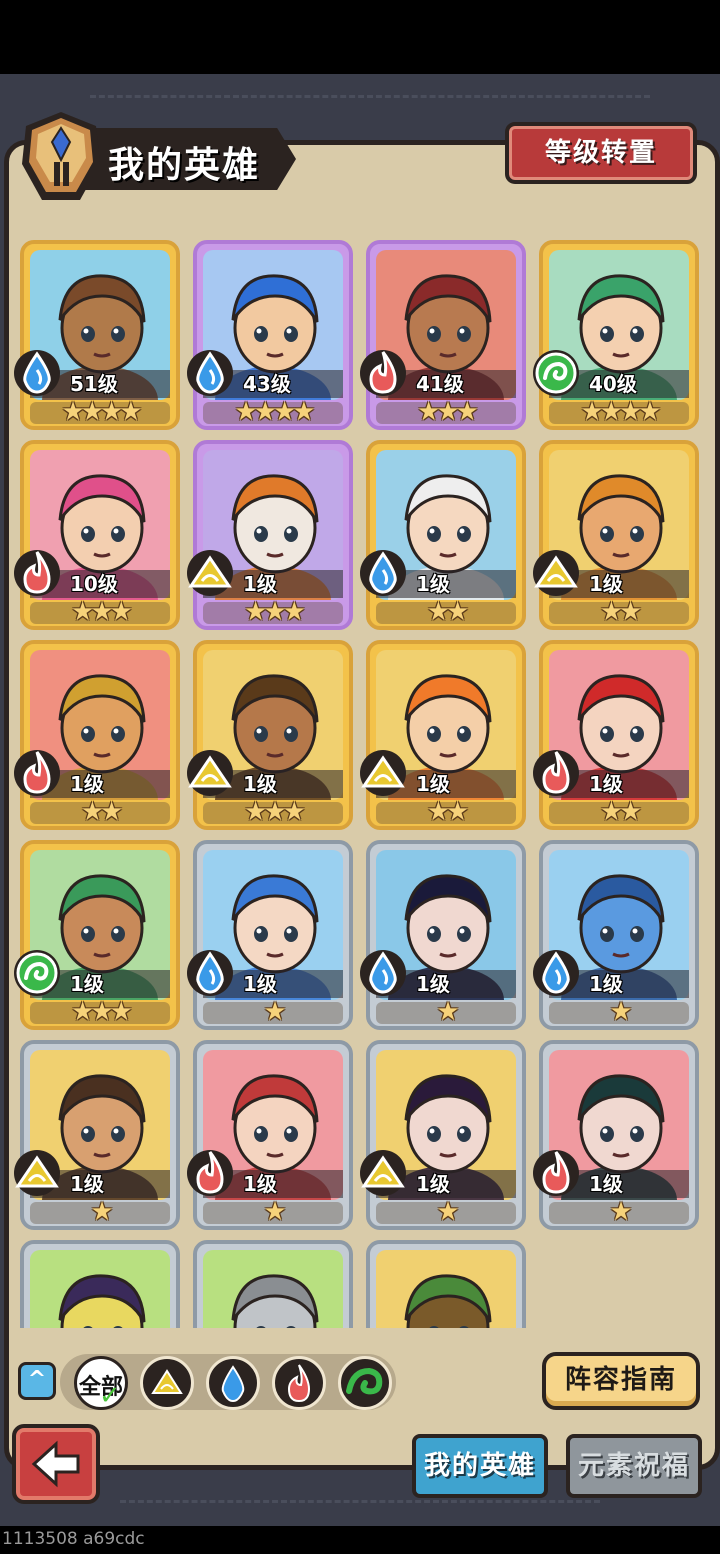 The height and width of the screenshot is (1554, 720). What do you see at coordinates (299, 1383) in the screenshot?
I see `filter-fire-button` at bounding box center [299, 1383].